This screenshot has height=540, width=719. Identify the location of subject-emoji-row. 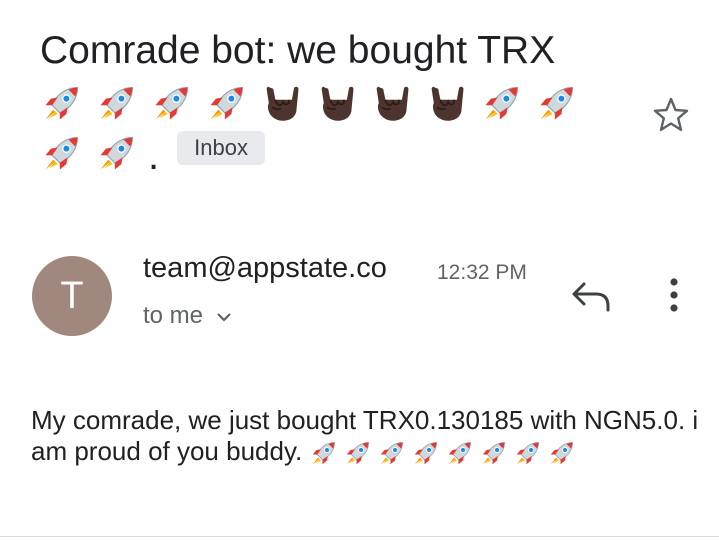
(340, 101).